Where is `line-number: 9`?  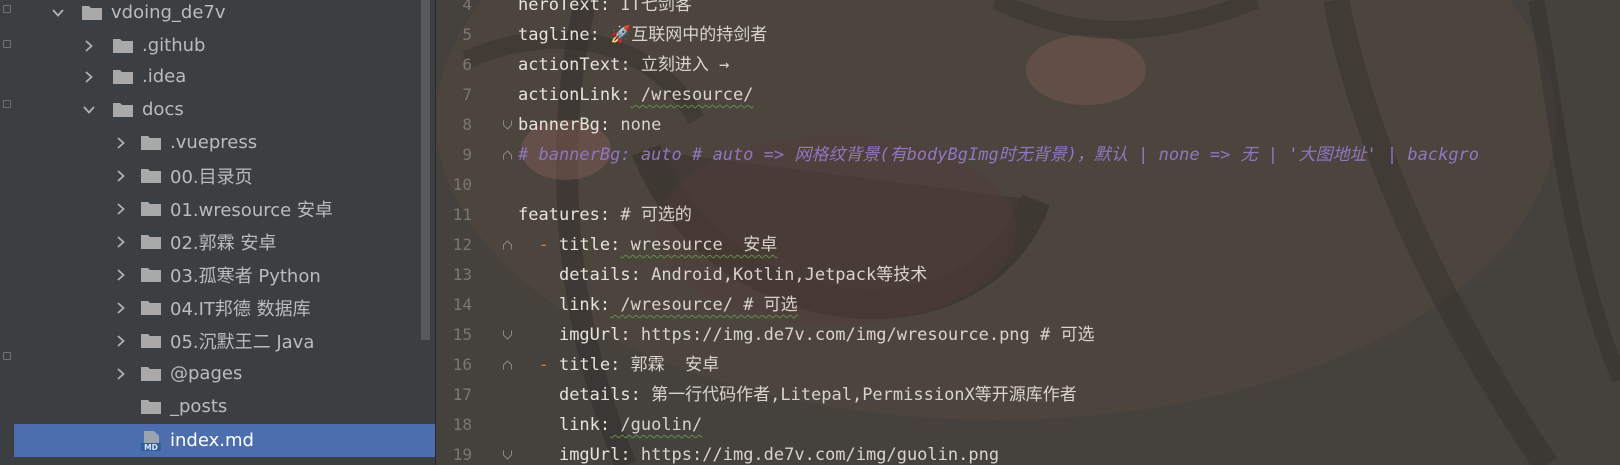
line-number: 9 is located at coordinates (467, 154).